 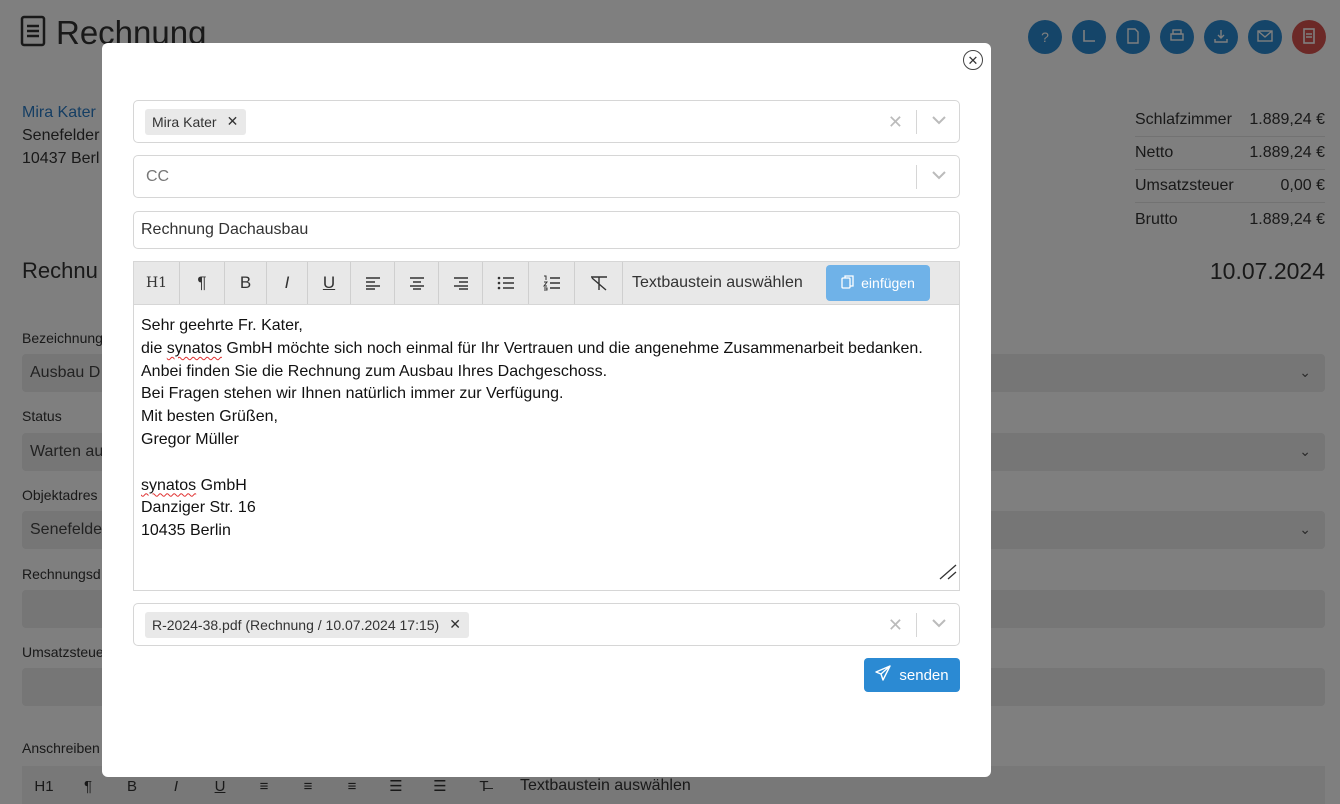 I want to click on align-center-button, so click(x=417, y=283).